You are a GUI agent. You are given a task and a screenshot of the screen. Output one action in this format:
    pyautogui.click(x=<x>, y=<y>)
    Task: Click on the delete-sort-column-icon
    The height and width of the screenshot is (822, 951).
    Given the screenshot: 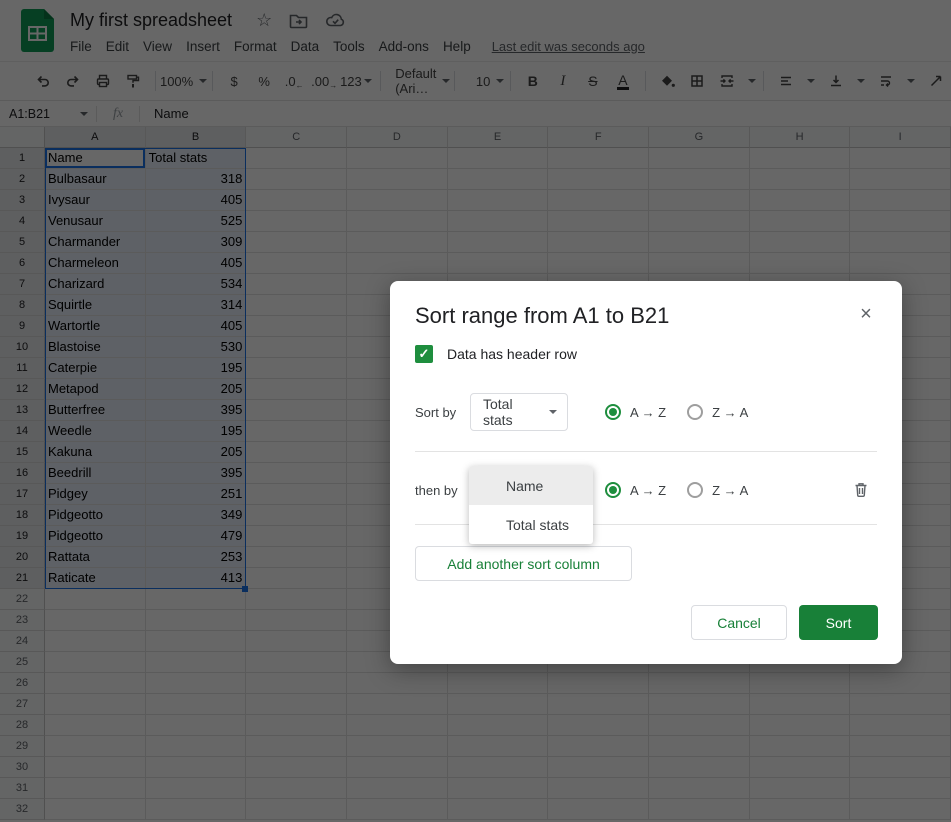 What is the action you would take?
    pyautogui.click(x=861, y=490)
    